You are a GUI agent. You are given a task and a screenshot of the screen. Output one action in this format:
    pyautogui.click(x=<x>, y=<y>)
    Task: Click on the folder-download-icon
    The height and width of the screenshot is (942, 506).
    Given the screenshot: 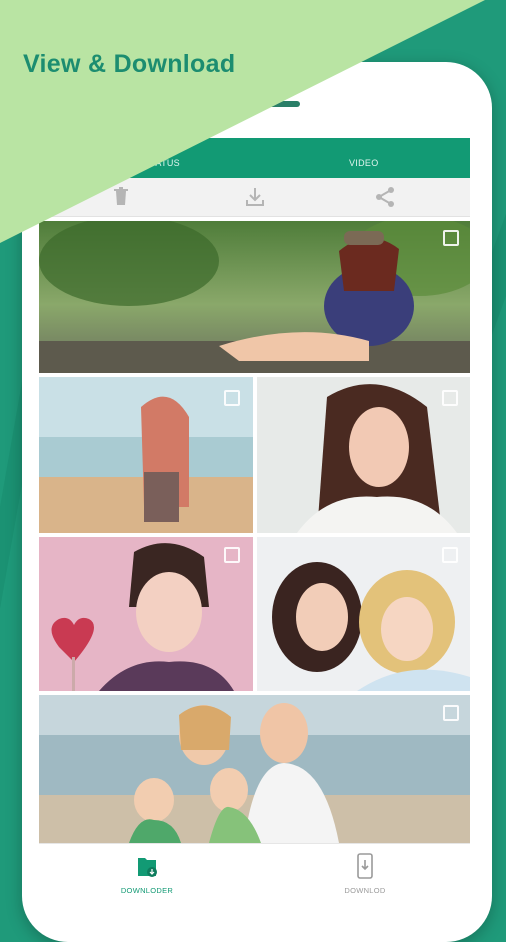 What is the action you would take?
    pyautogui.click(x=147, y=867)
    